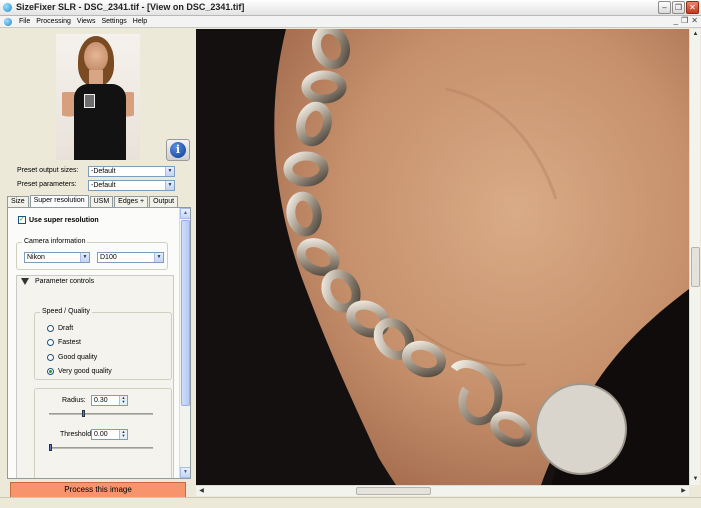 Image resolution: width=701 pixels, height=508 pixels. What do you see at coordinates (98, 490) in the screenshot?
I see `process-image-button: Process this image` at bounding box center [98, 490].